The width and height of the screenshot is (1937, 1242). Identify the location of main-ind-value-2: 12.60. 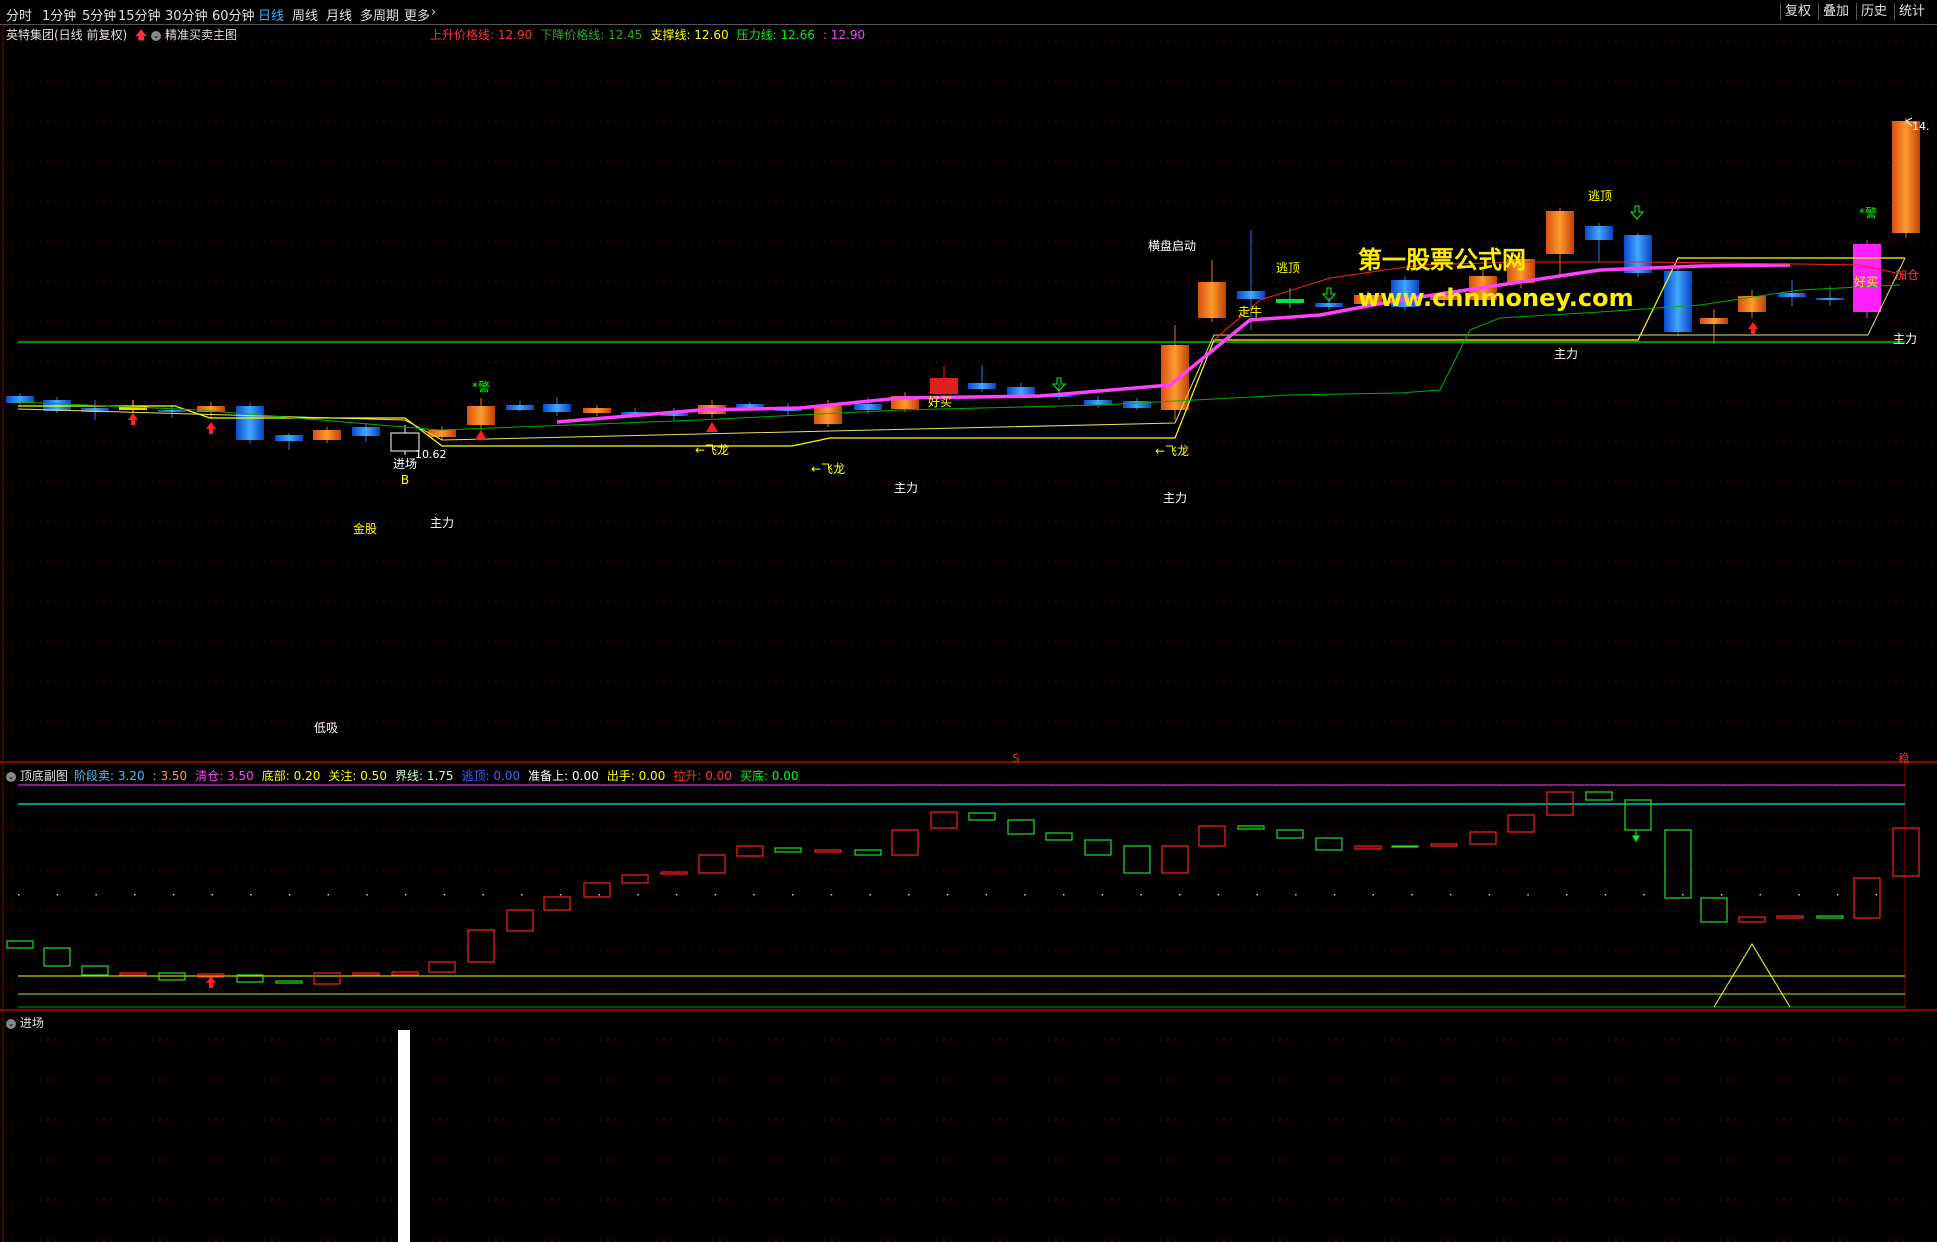
(709, 35).